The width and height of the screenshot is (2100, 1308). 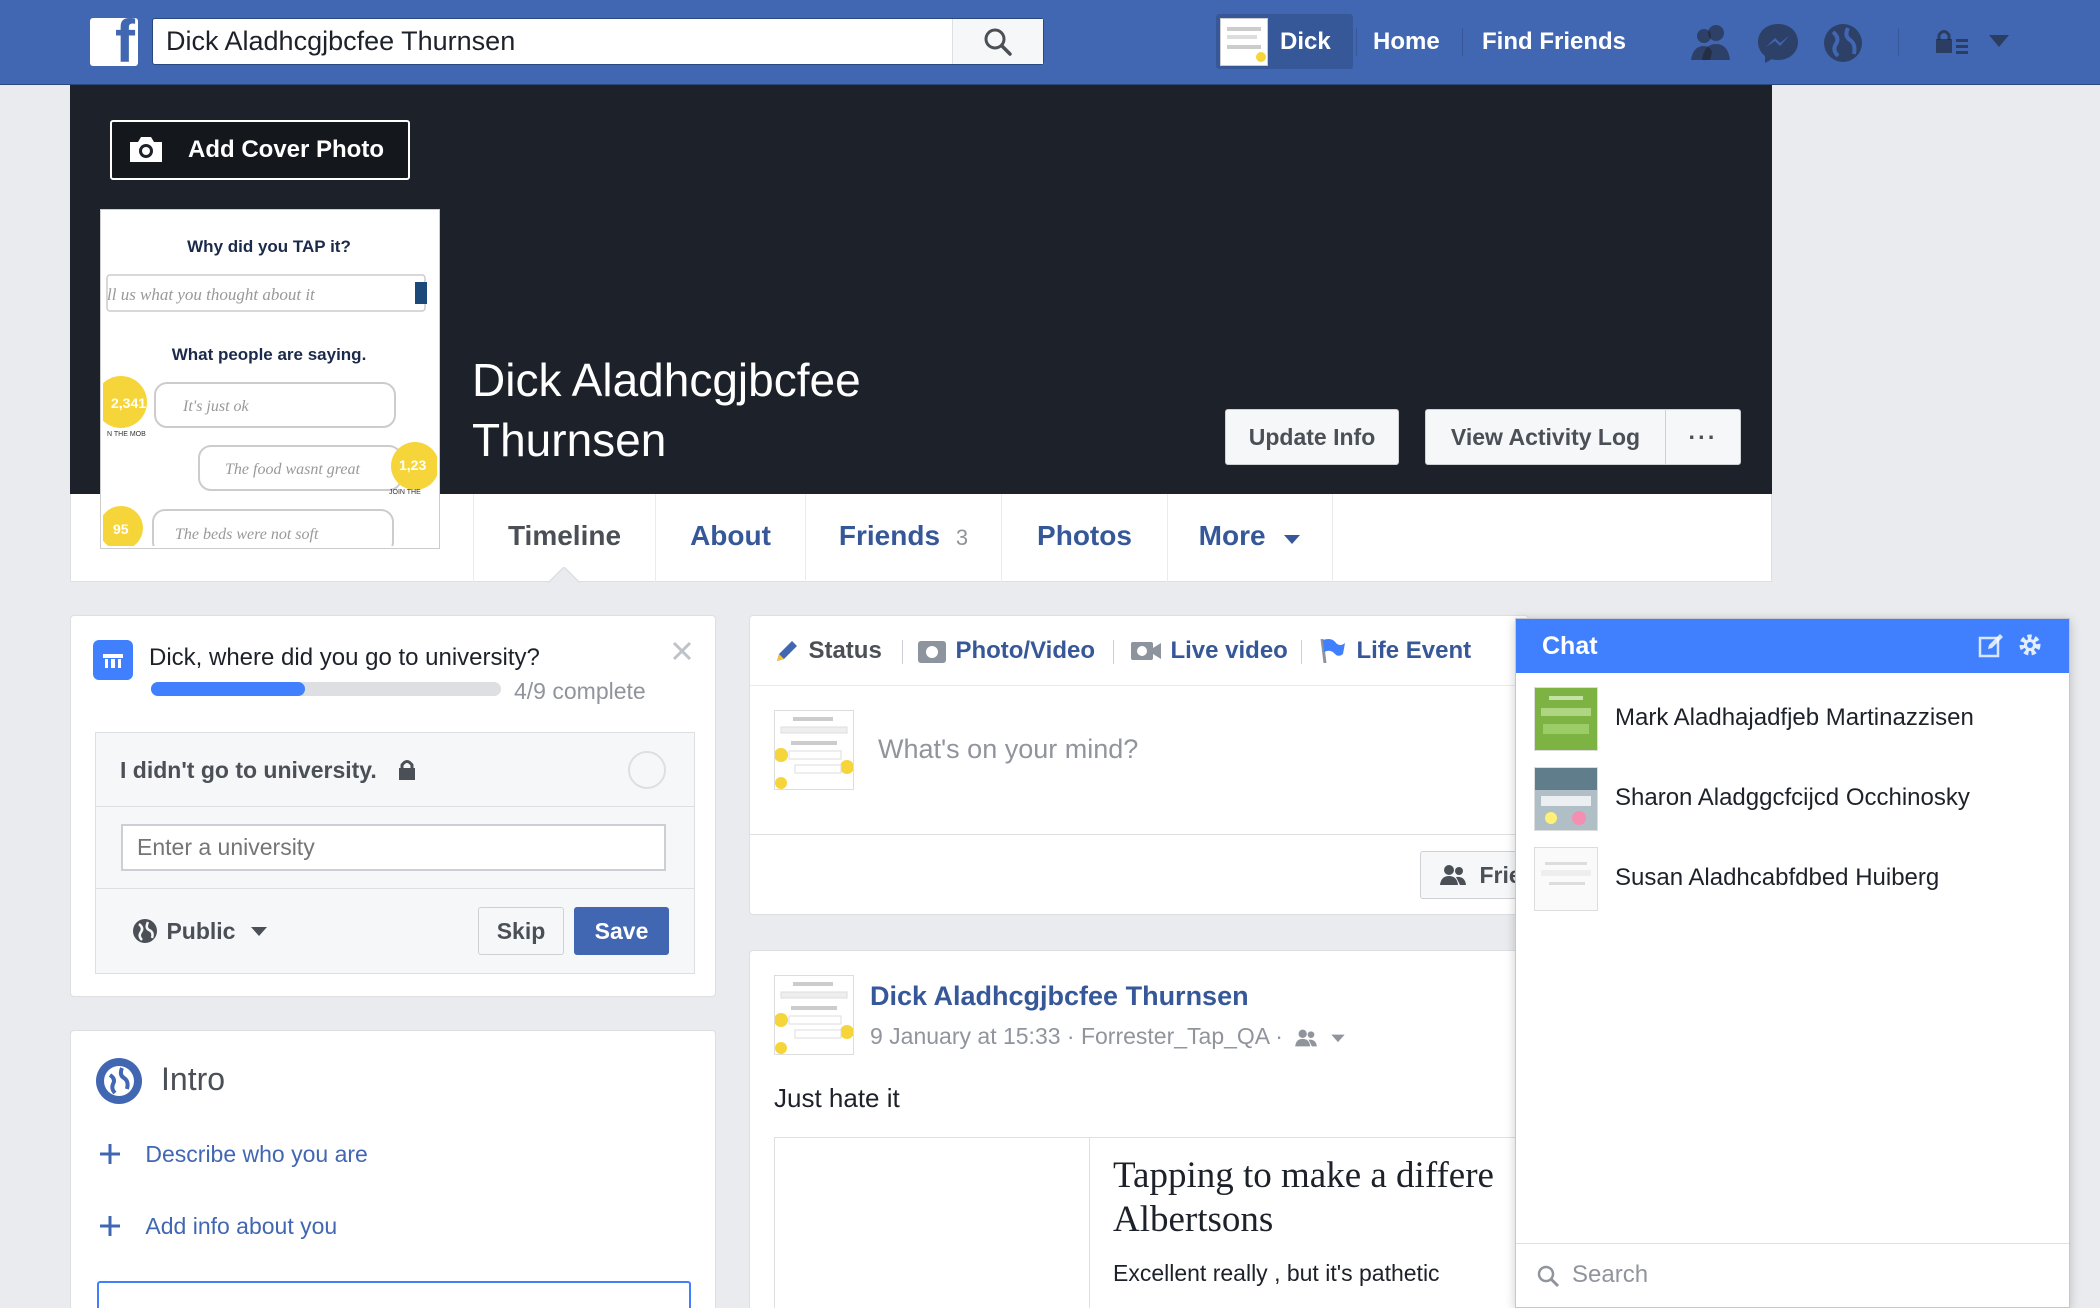 I want to click on search-button, so click(x=997, y=41).